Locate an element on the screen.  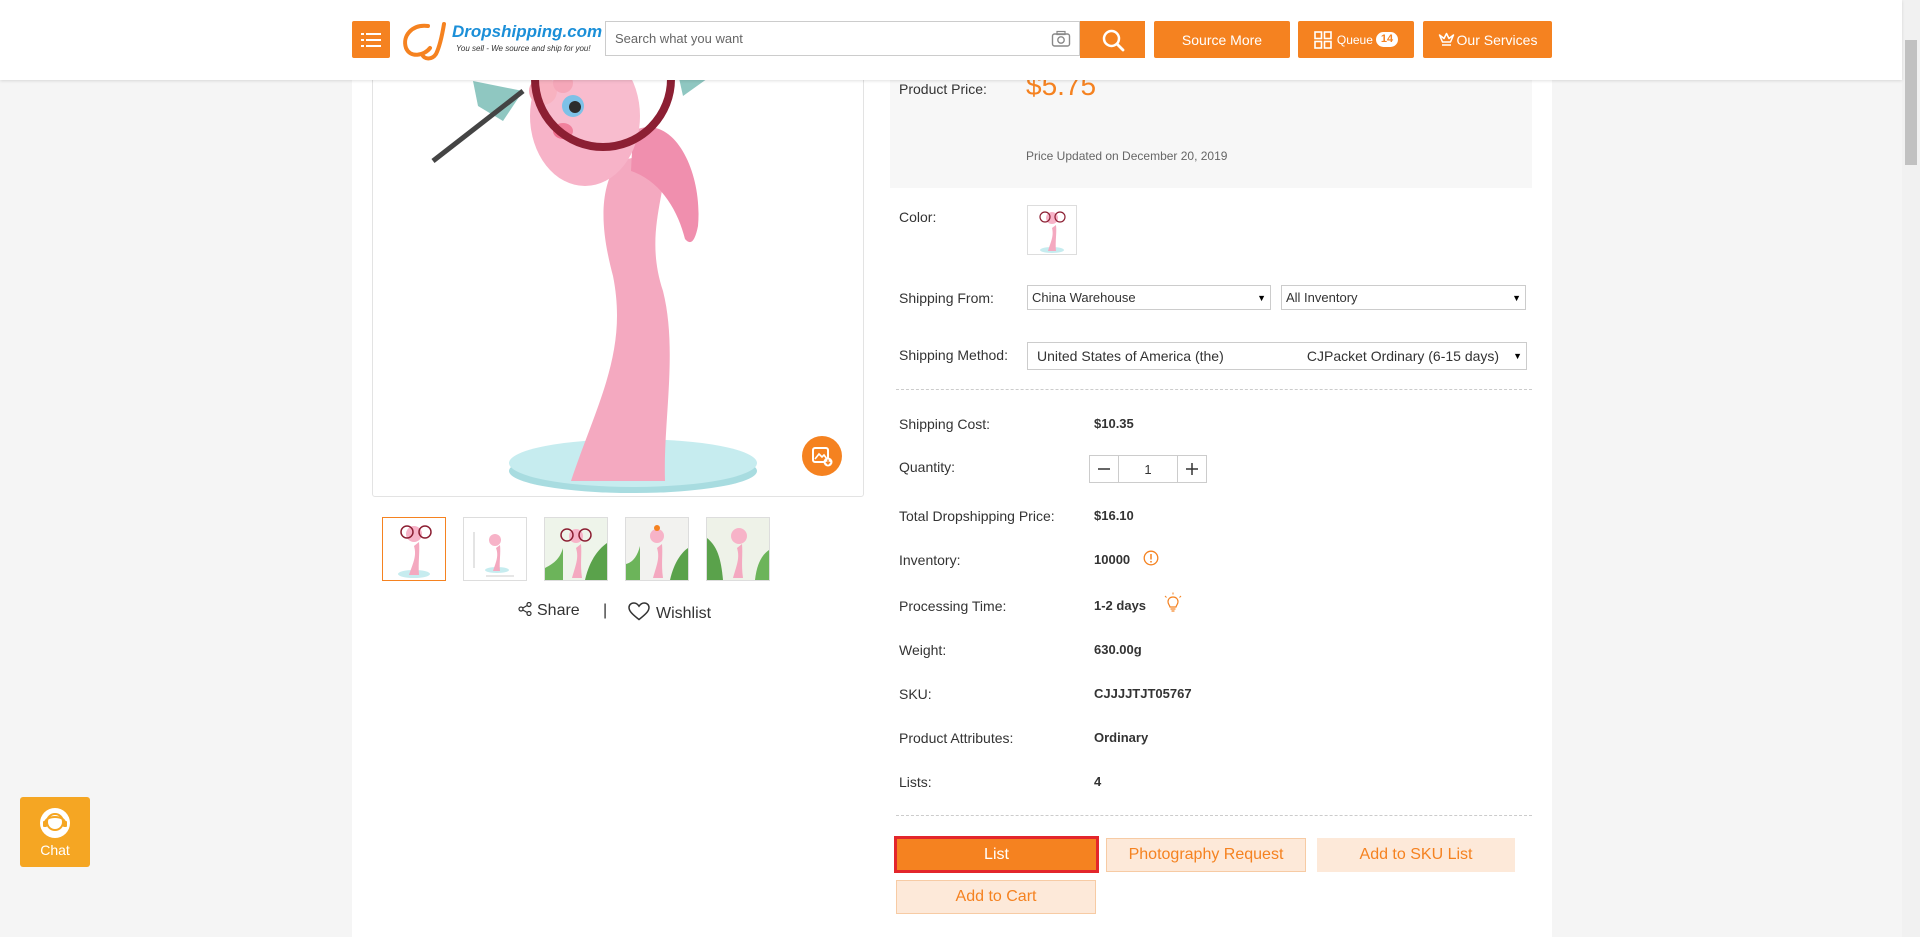
quantity-input: 1 is located at coordinates (1148, 469).